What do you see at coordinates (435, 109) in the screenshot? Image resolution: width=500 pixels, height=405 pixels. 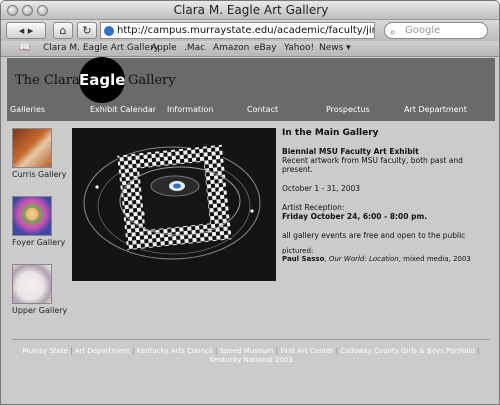 I see `nav-art-department: Art Department` at bounding box center [435, 109].